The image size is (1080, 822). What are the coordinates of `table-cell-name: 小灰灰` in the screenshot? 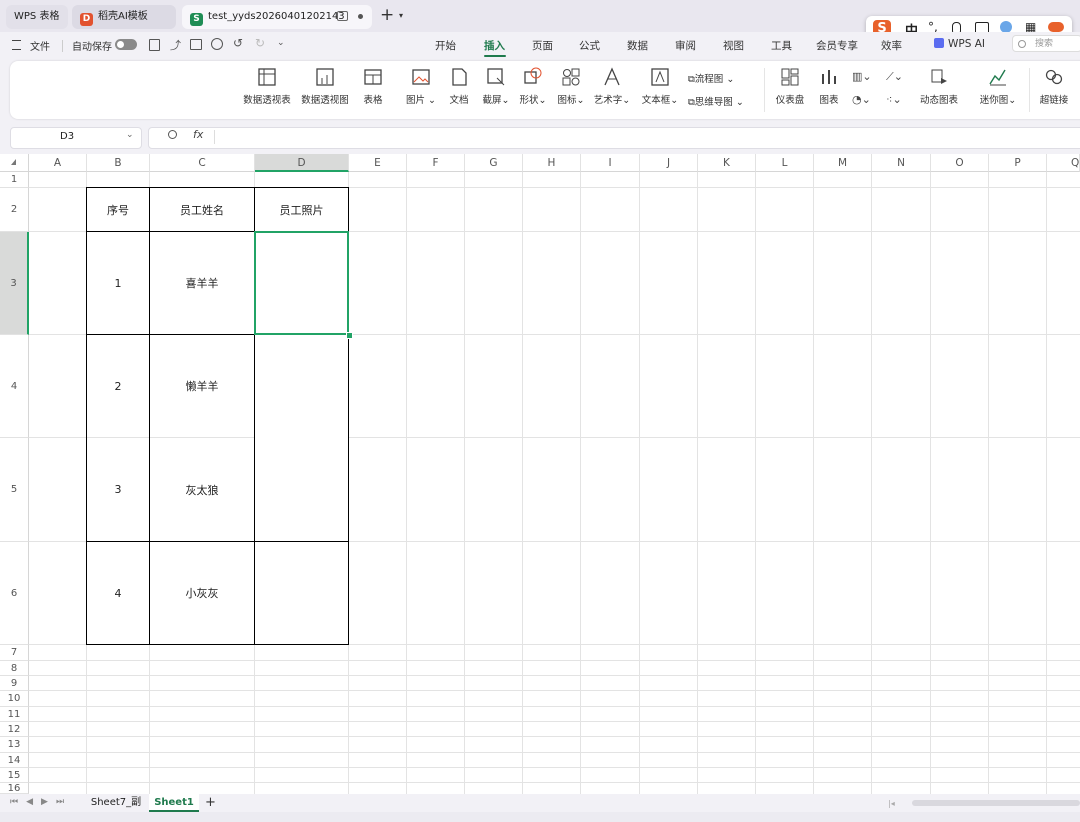 It's located at (202, 593).